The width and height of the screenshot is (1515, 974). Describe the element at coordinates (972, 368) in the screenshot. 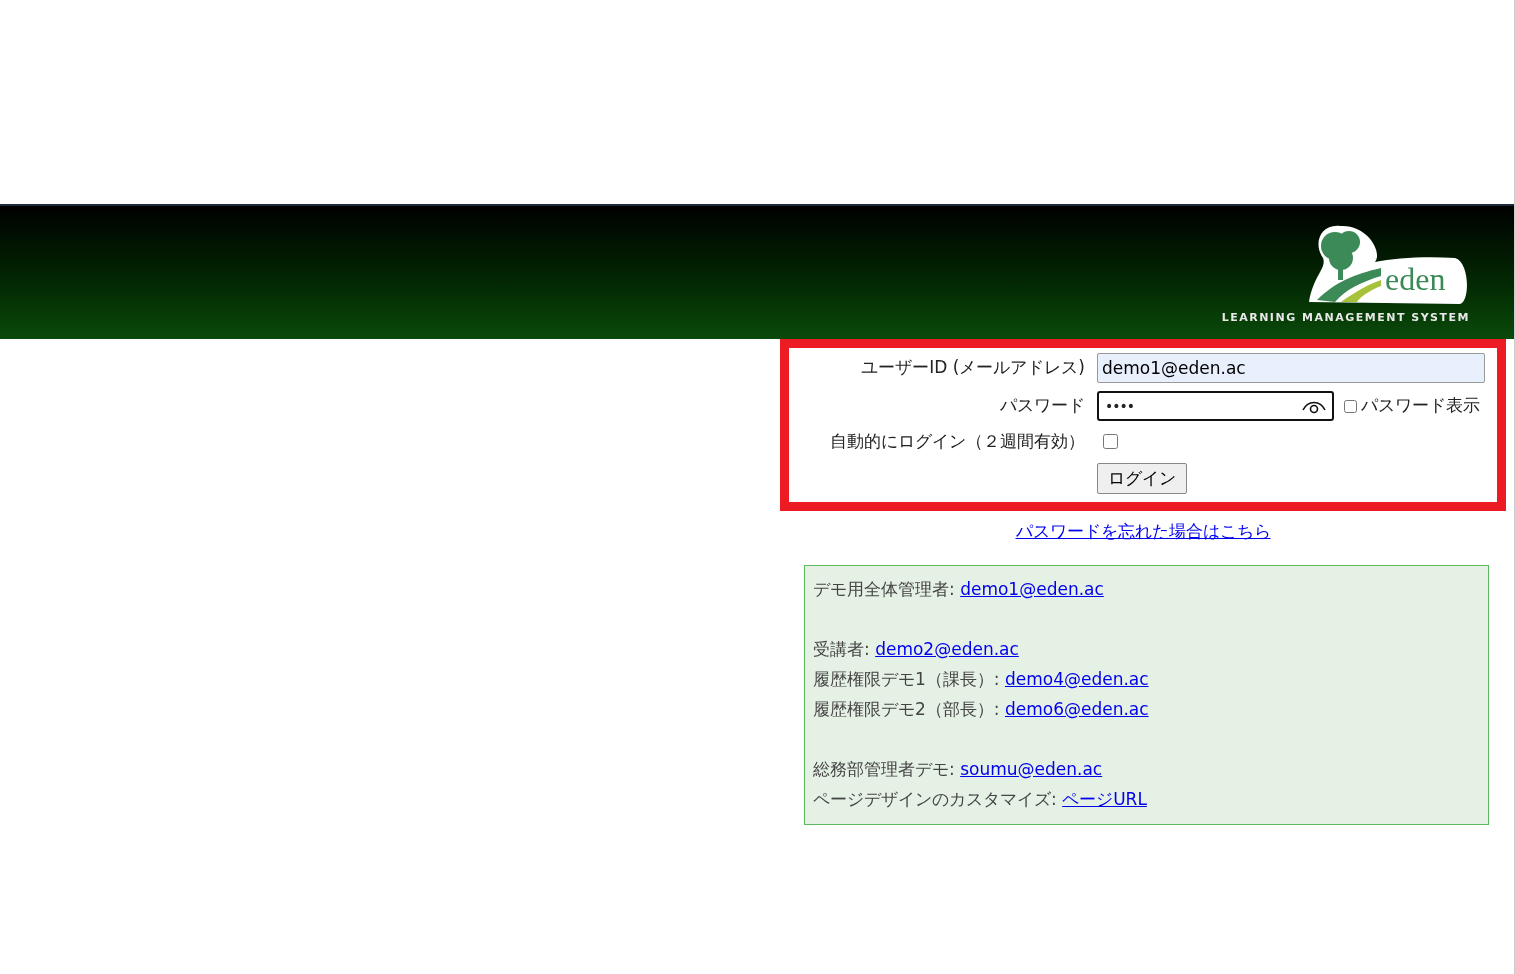

I see `field-label: ユーザーID (メールアドレス)` at that location.